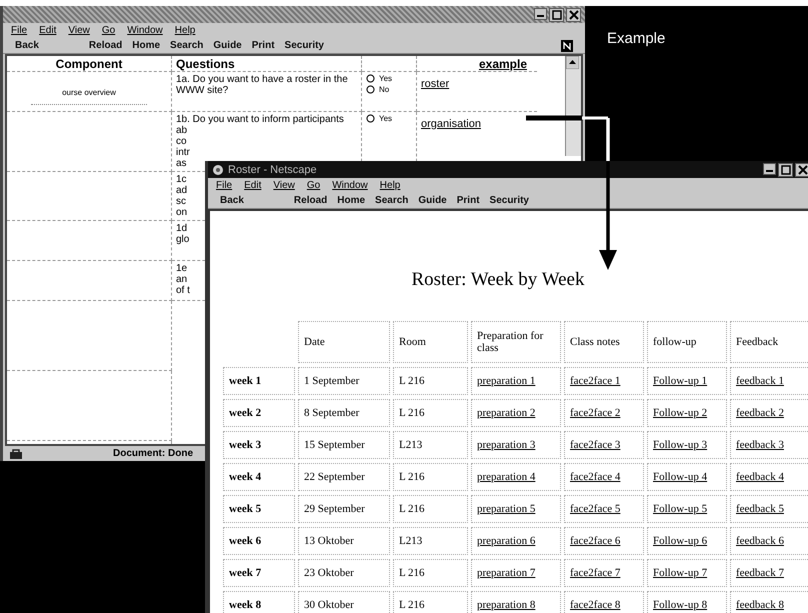 The image size is (808, 613). I want to click on week-label: week 5, so click(245, 509).